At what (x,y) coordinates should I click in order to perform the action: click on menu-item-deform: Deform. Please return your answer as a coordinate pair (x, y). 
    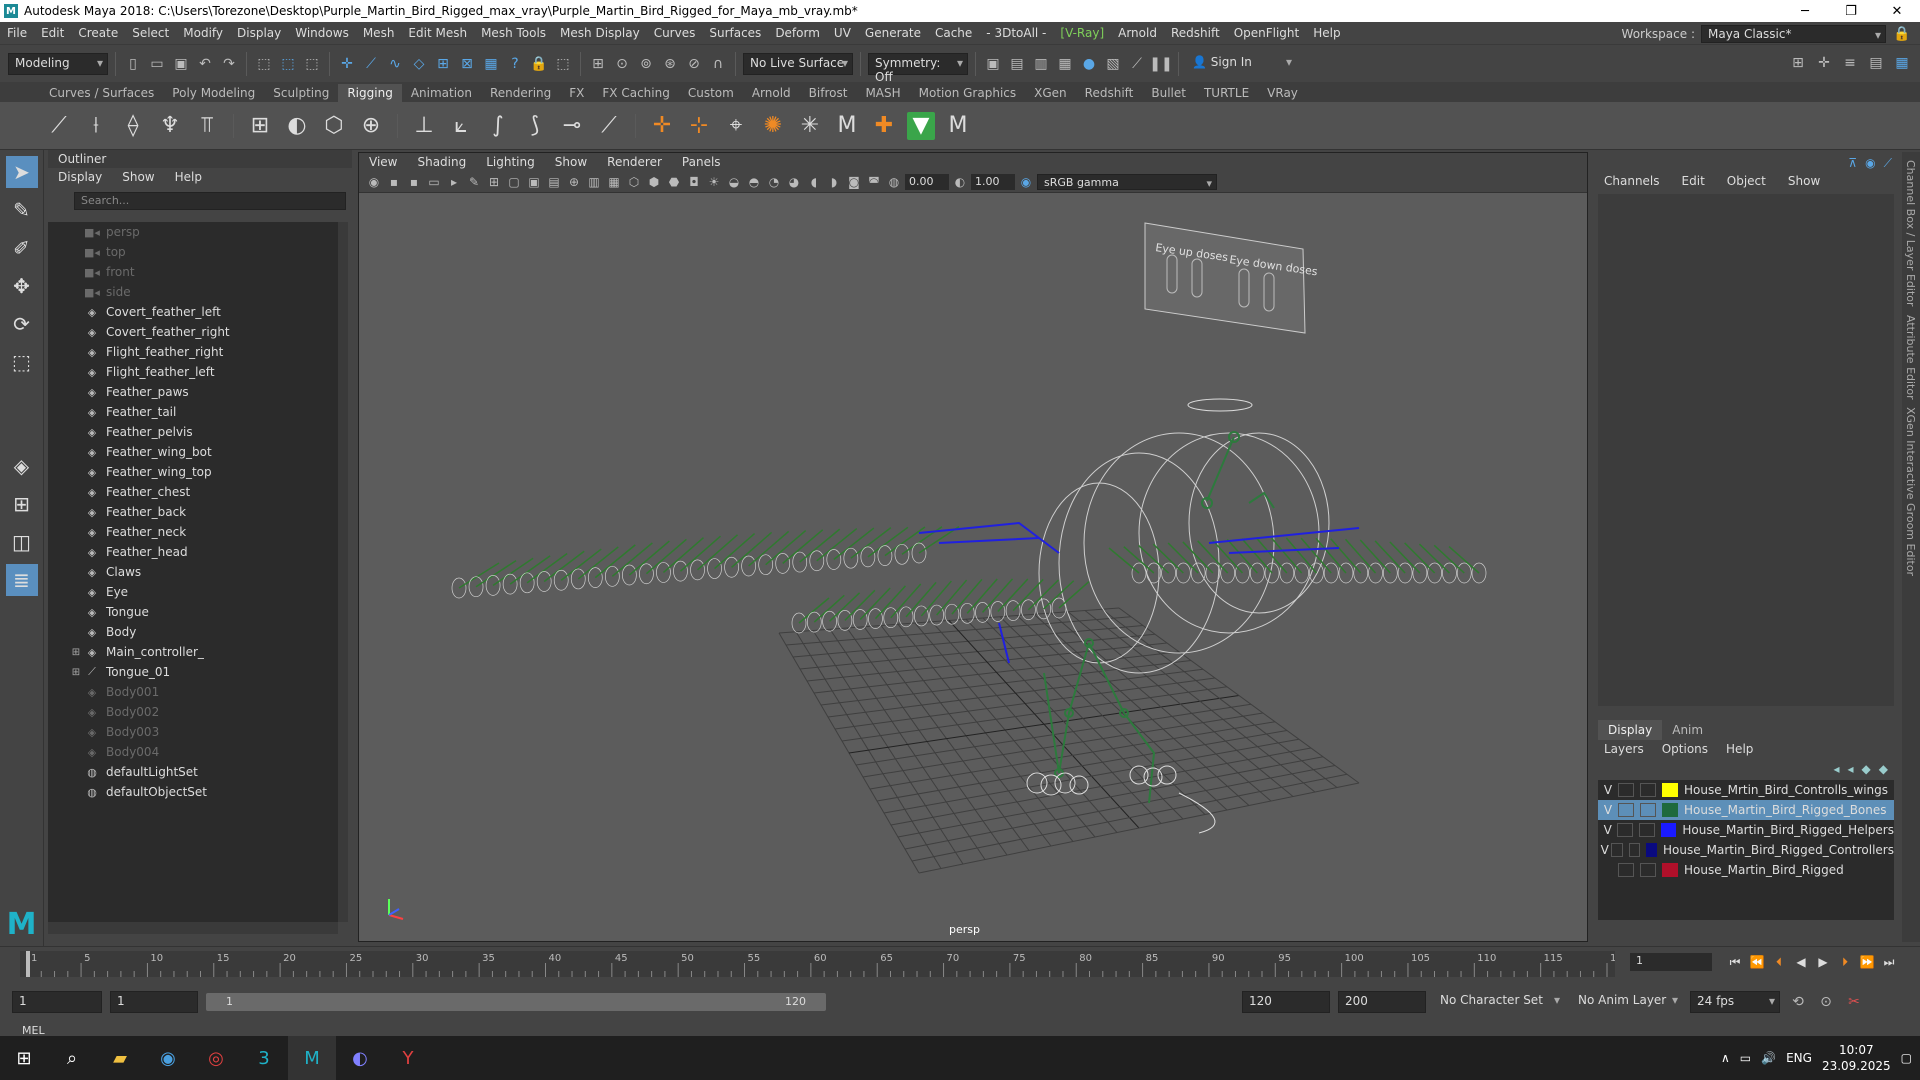
    Looking at the image, I should click on (797, 33).